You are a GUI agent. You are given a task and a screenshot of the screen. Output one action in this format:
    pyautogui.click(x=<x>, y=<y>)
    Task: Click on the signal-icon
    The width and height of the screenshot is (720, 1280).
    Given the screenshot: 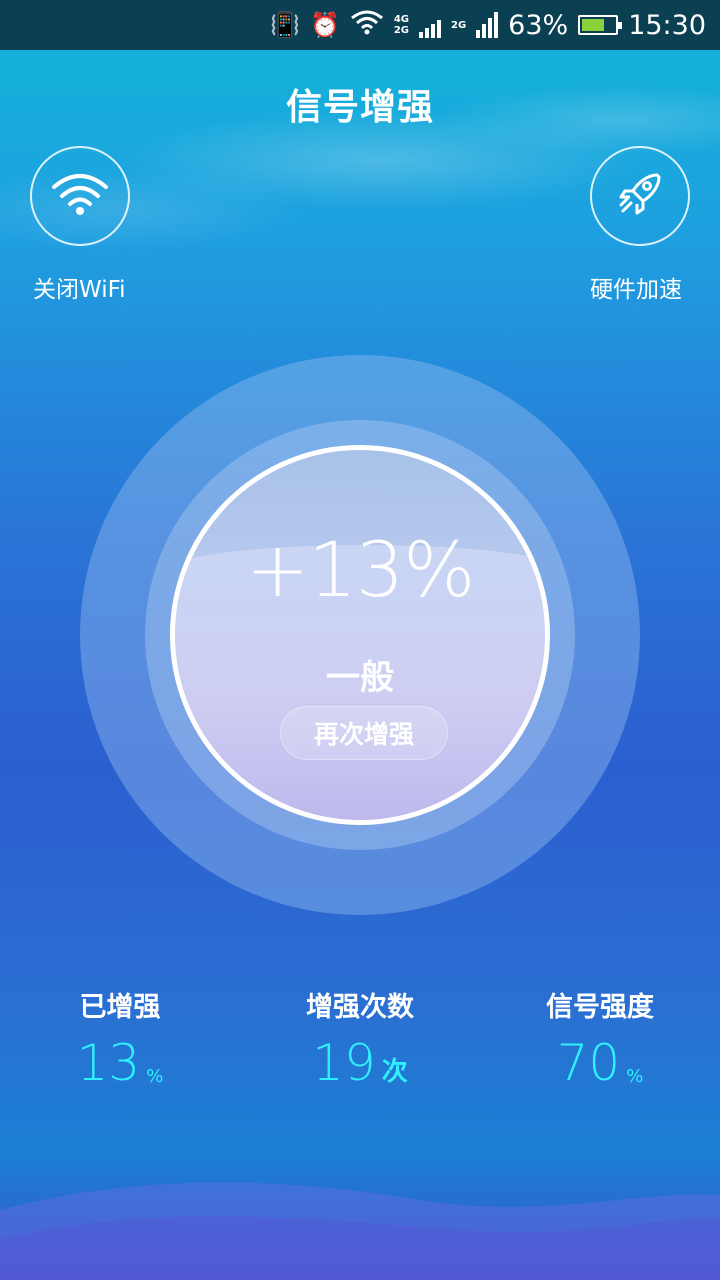 What is the action you would take?
    pyautogui.click(x=430, y=25)
    